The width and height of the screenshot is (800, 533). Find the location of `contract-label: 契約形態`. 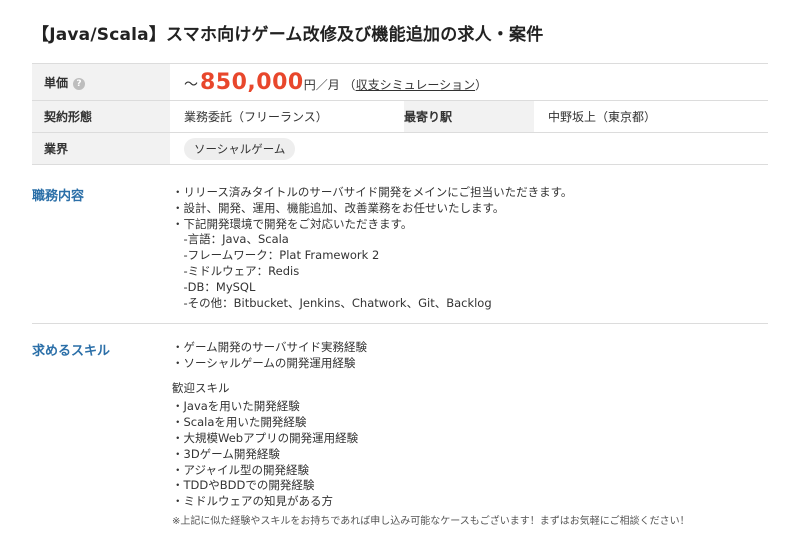

contract-label: 契約形態 is located at coordinates (101, 116).